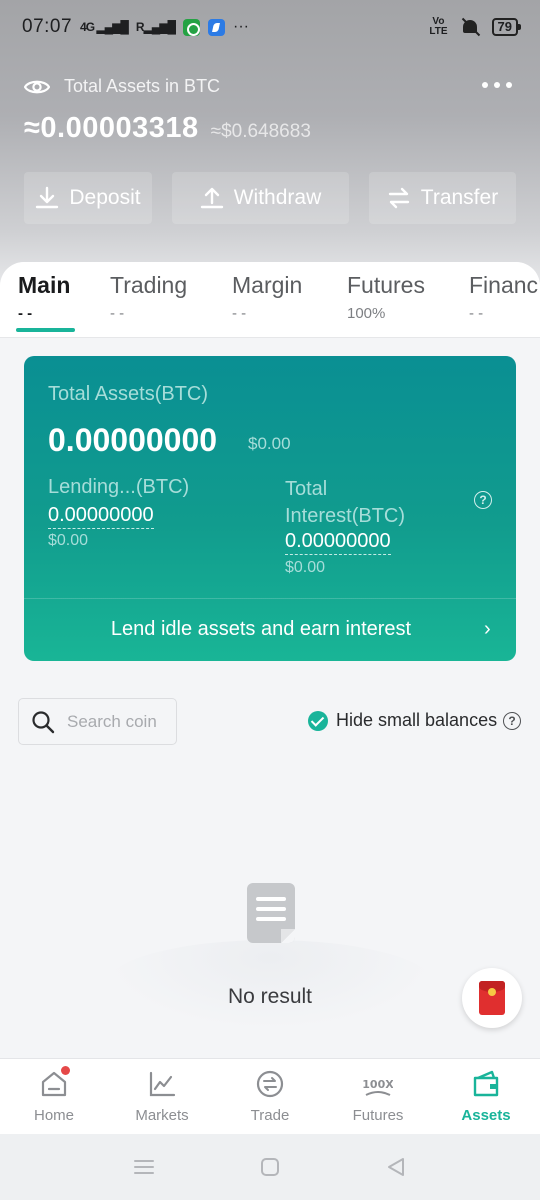 The image size is (540, 1200). Describe the element at coordinates (148, 297) in the screenshot. I see `tab-trading: Trading - -` at that location.